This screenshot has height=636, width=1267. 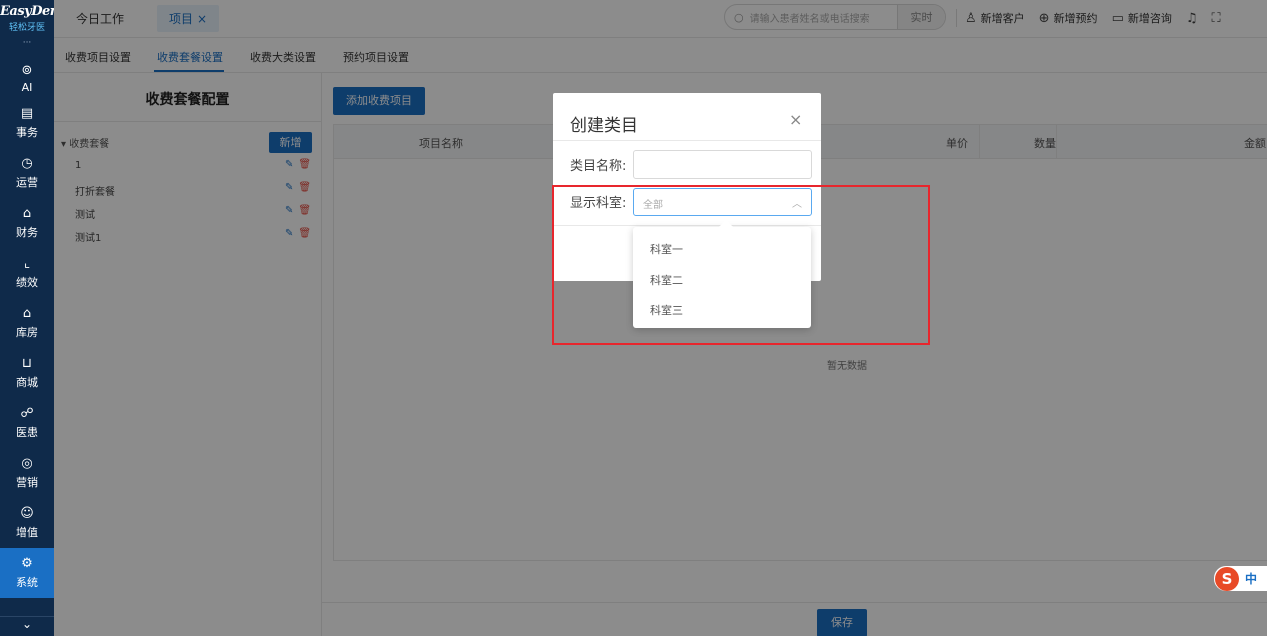 What do you see at coordinates (27, 413) in the screenshot?
I see `people-icon: ☍` at bounding box center [27, 413].